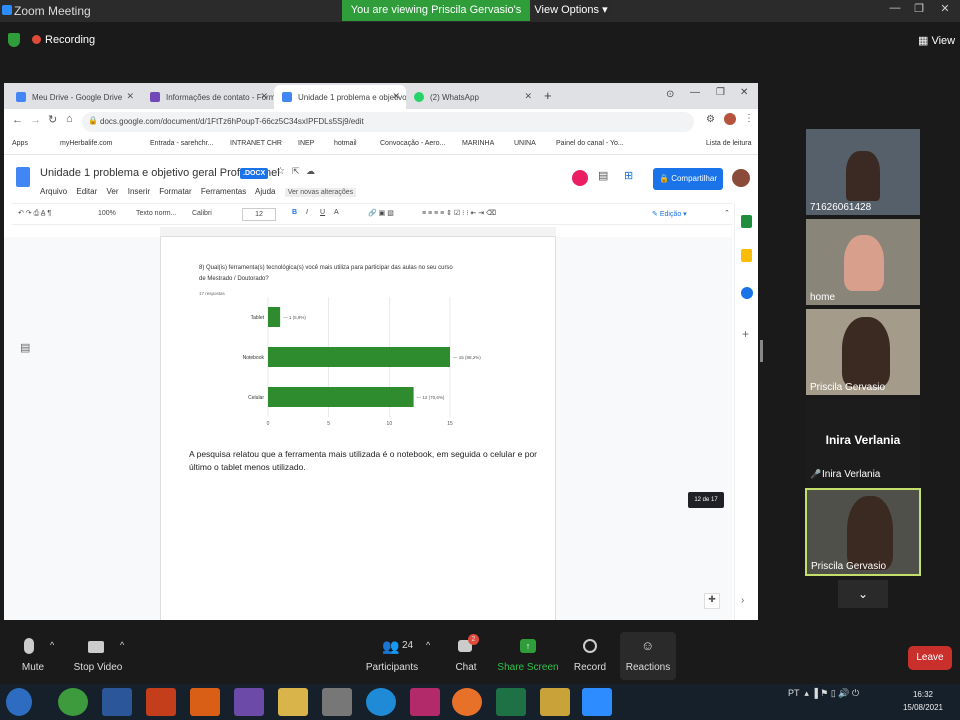 The height and width of the screenshot is (720, 960). What do you see at coordinates (746, 221) in the screenshot?
I see `calendar-icon` at bounding box center [746, 221].